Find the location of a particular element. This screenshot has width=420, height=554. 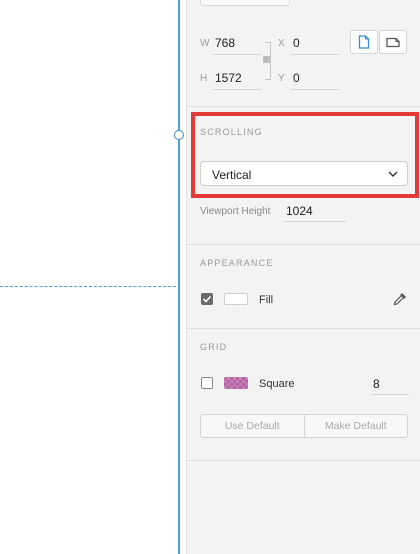

height-label: H is located at coordinates (204, 78).